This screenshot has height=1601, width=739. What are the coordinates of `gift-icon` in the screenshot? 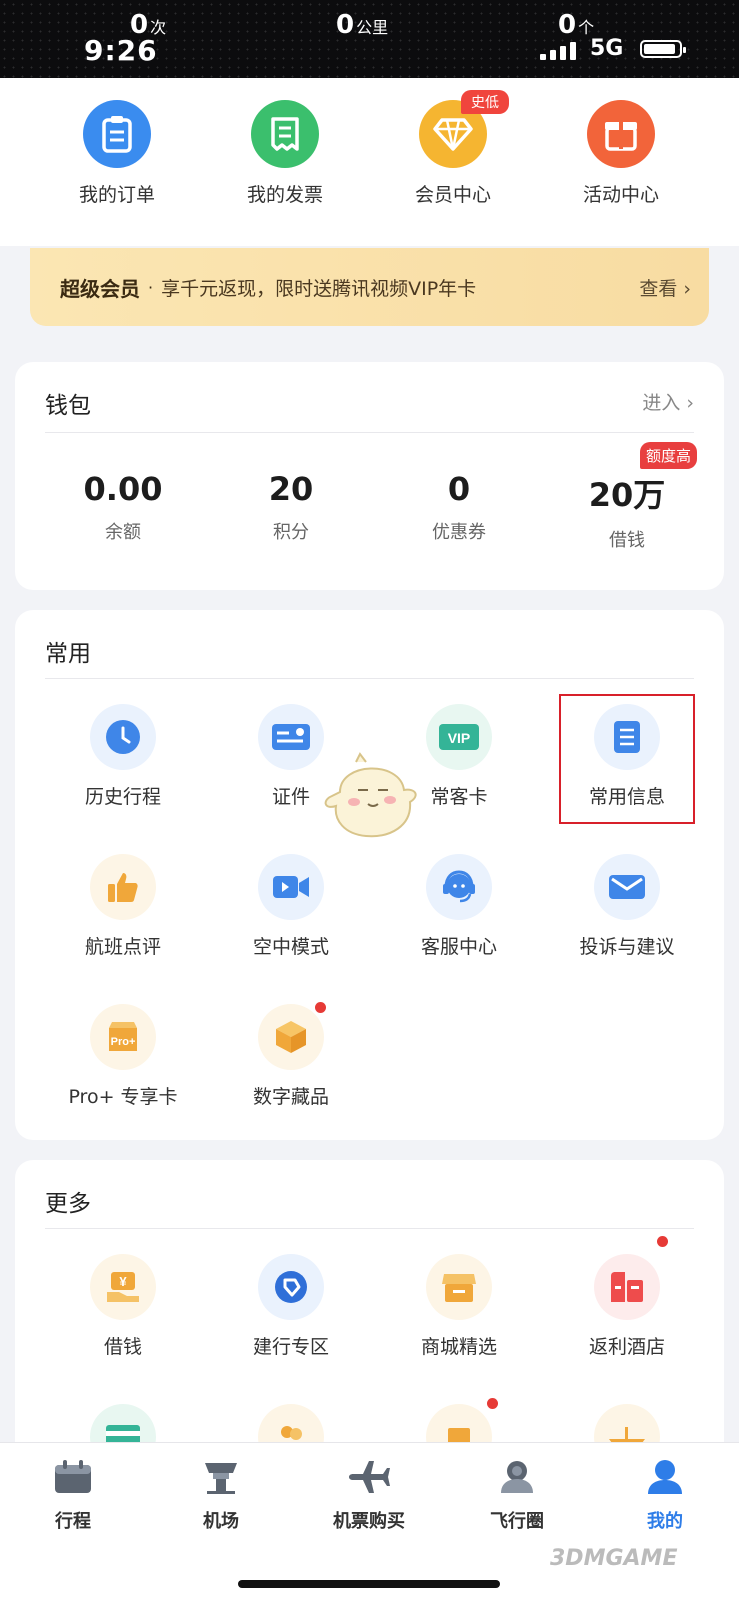 It's located at (621, 134).